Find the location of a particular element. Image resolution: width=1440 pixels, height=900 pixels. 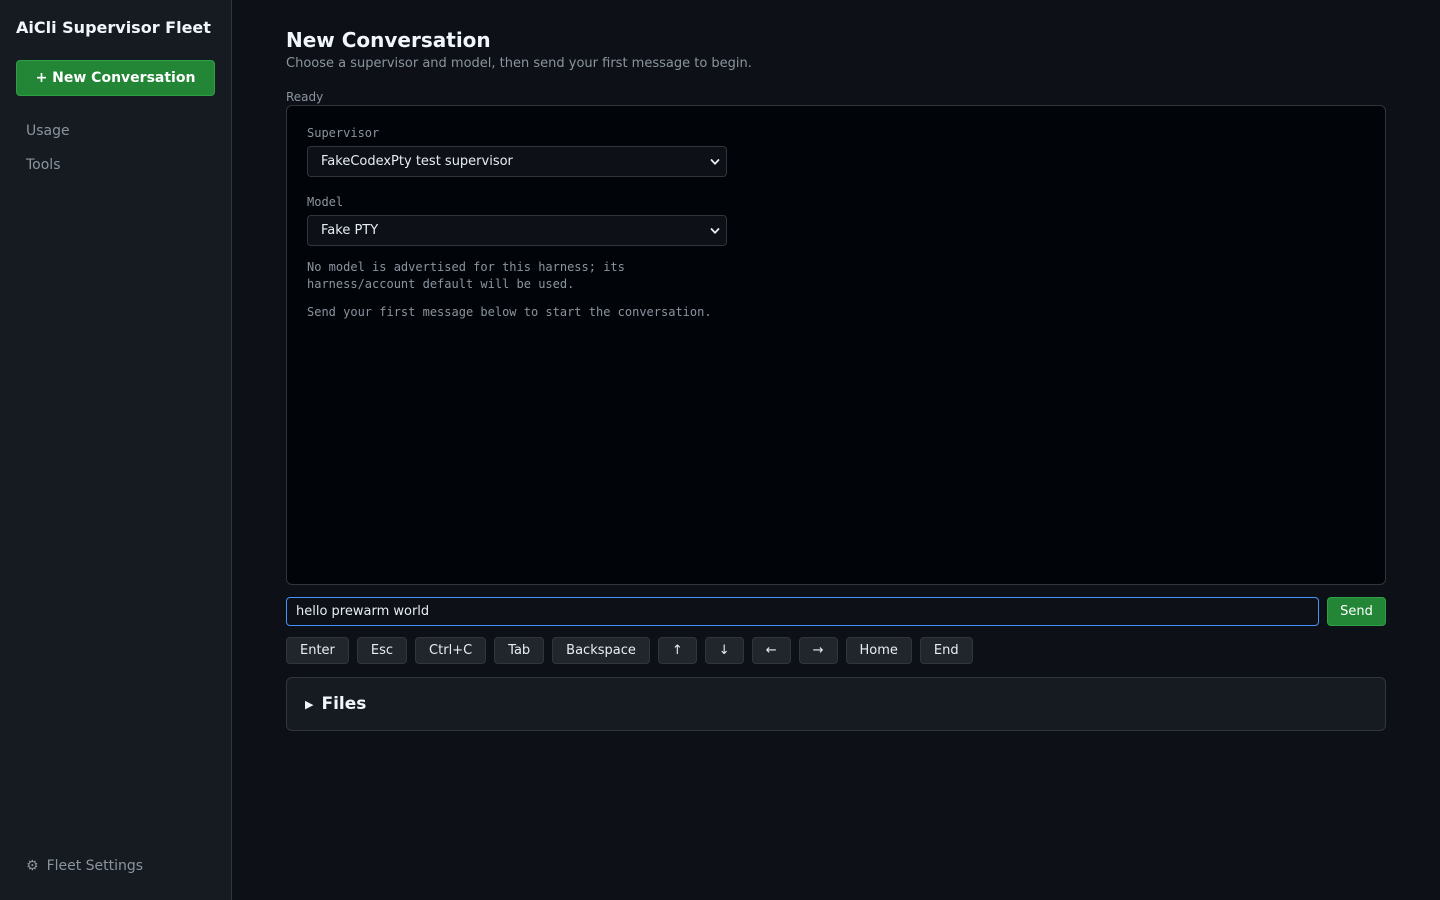

key-arrow-left-button: ← is located at coordinates (771, 650).